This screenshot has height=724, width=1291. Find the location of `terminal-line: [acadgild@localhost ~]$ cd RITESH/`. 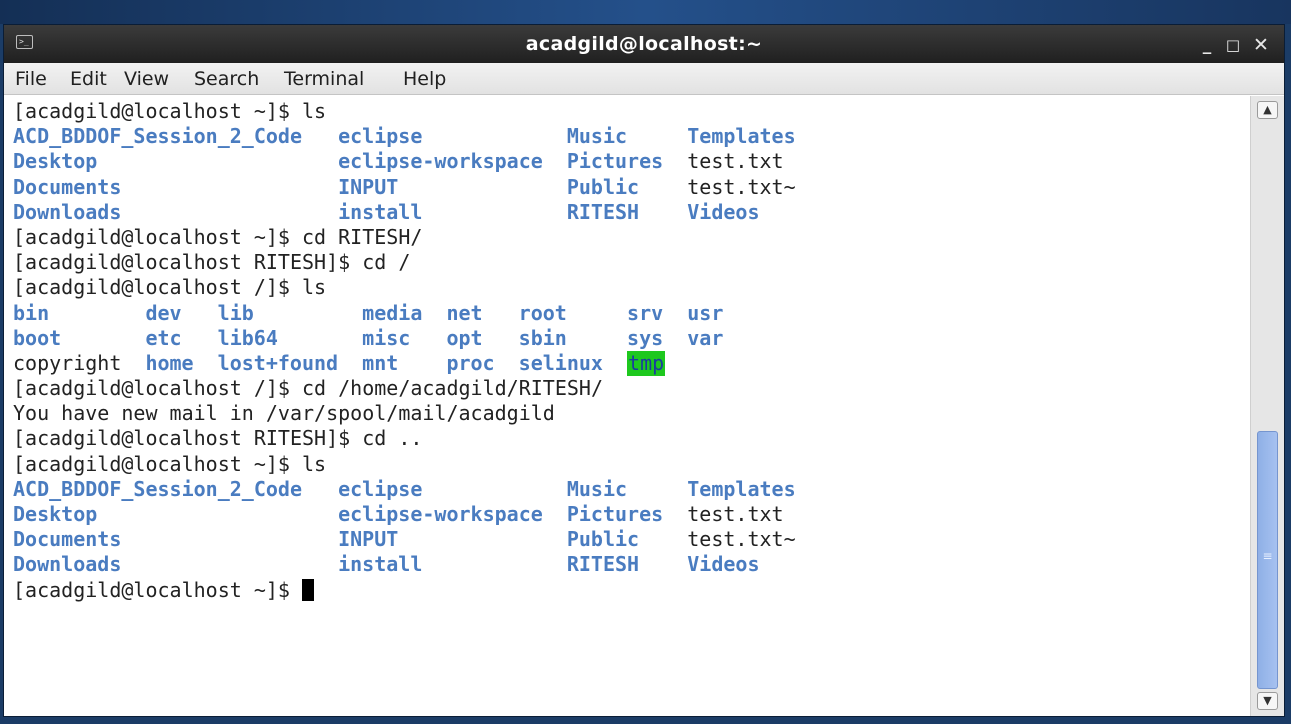

terminal-line: [acadgild@localhost ~]$ cd RITESH/ is located at coordinates (628, 237).